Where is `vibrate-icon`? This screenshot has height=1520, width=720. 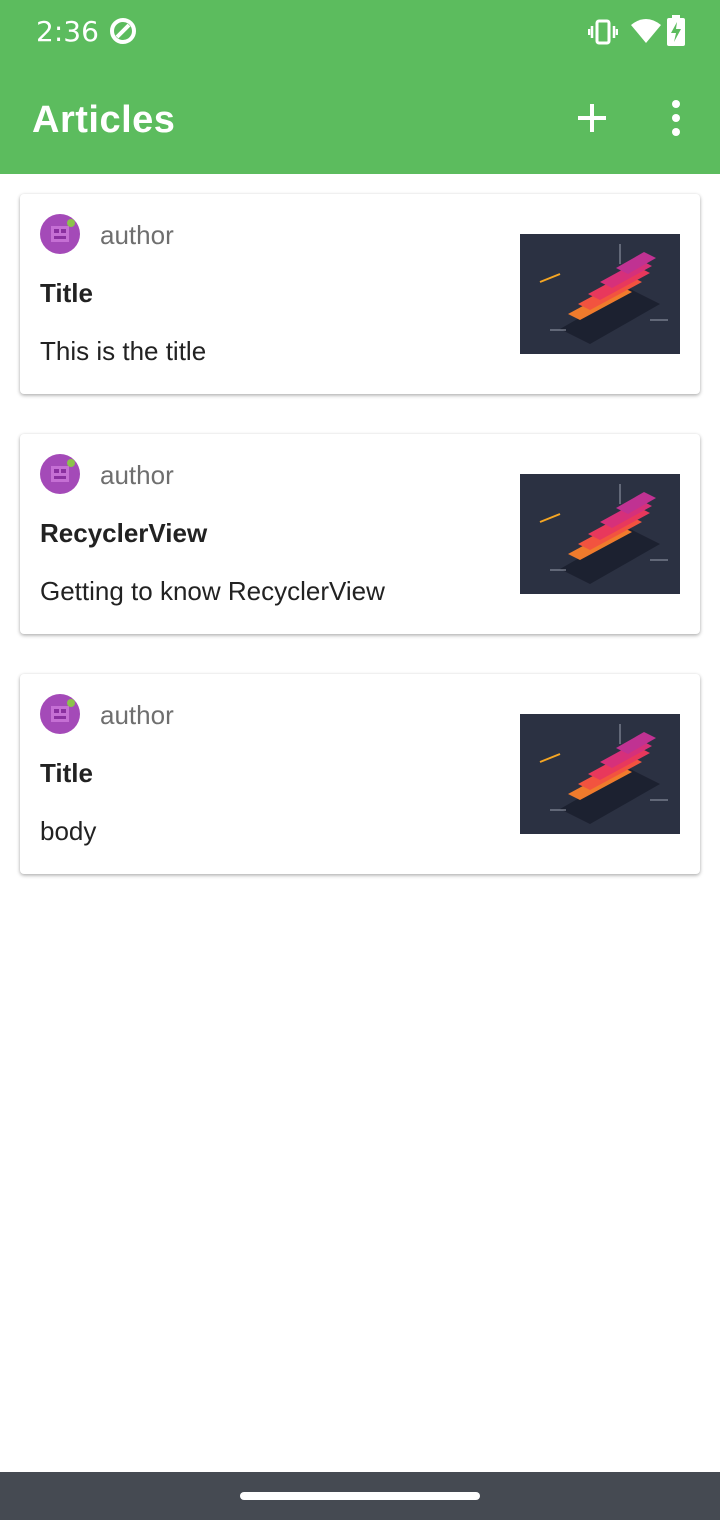 vibrate-icon is located at coordinates (603, 32).